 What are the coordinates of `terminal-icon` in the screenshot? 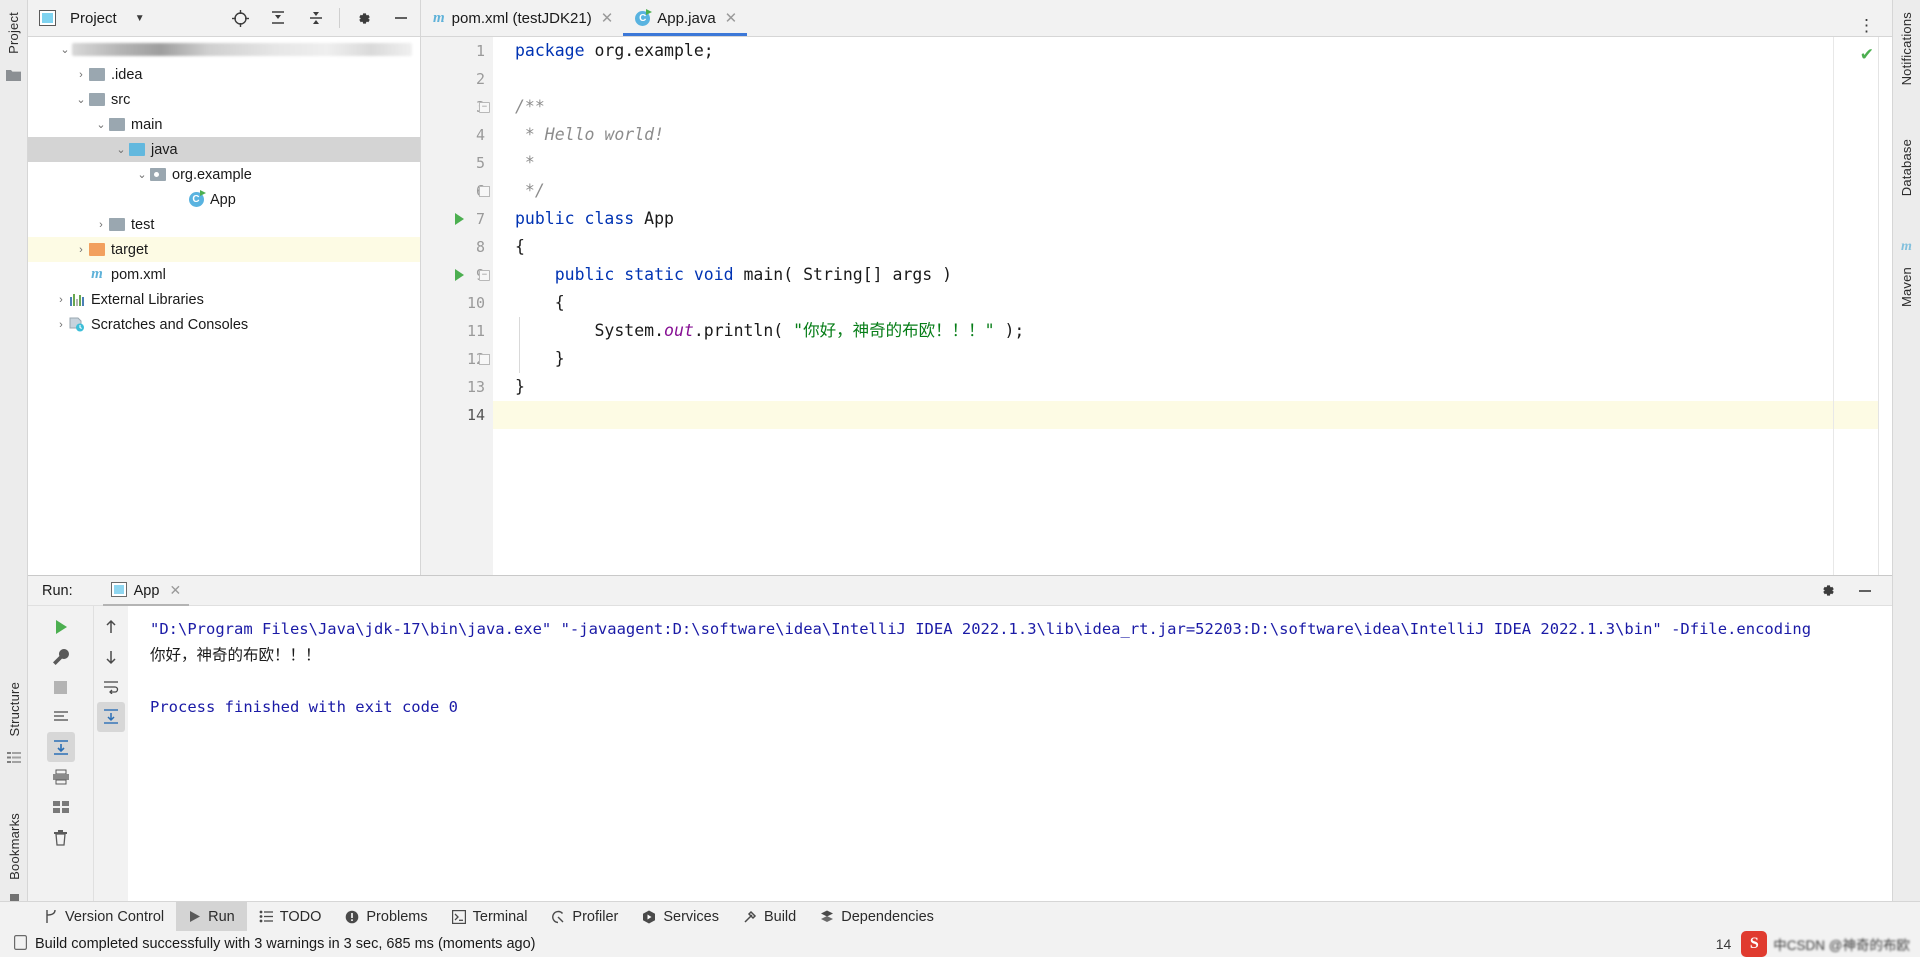 It's located at (458, 916).